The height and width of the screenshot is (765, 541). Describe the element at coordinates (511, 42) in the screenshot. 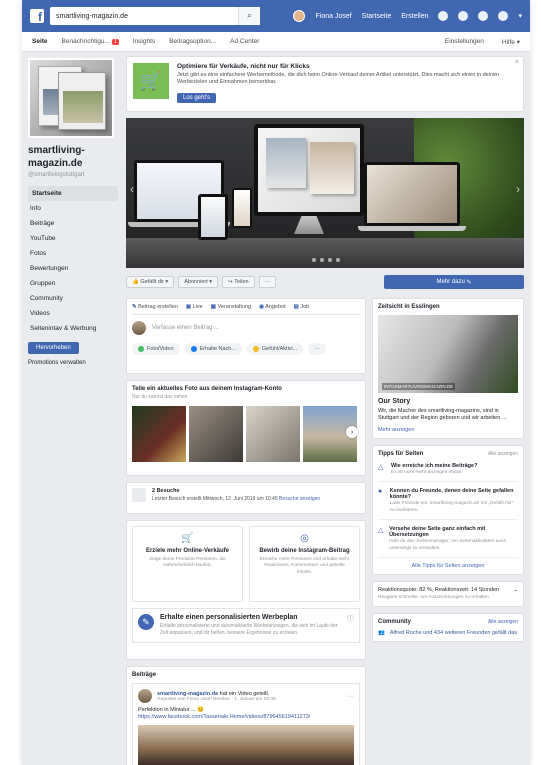

I see `help-link: Hilfe ▾` at that location.